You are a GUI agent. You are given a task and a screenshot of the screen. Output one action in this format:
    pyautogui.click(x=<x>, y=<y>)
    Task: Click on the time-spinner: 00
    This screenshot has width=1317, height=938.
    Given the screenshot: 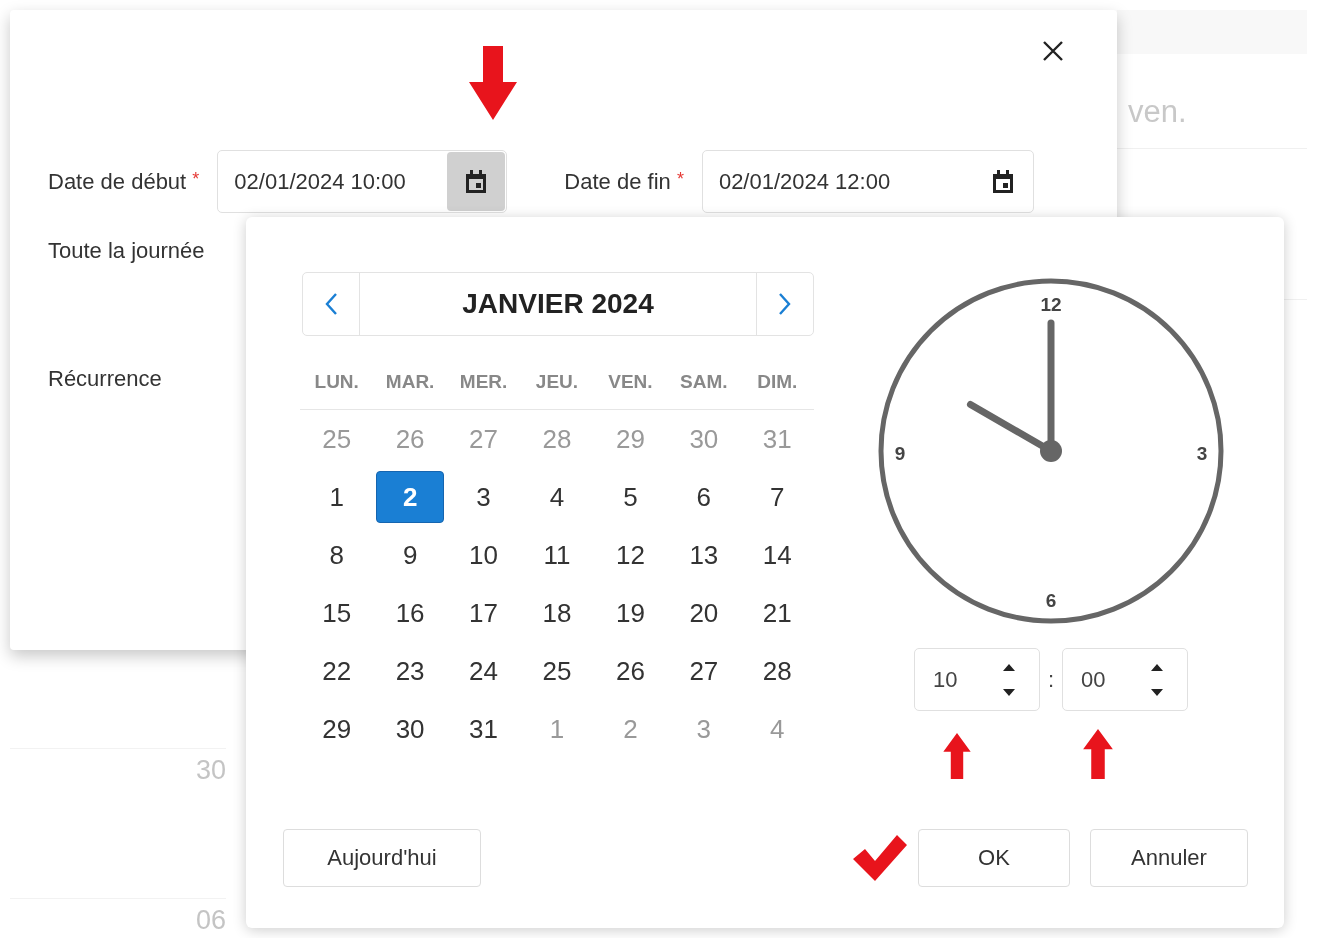 What is the action you would take?
    pyautogui.click(x=1125, y=679)
    